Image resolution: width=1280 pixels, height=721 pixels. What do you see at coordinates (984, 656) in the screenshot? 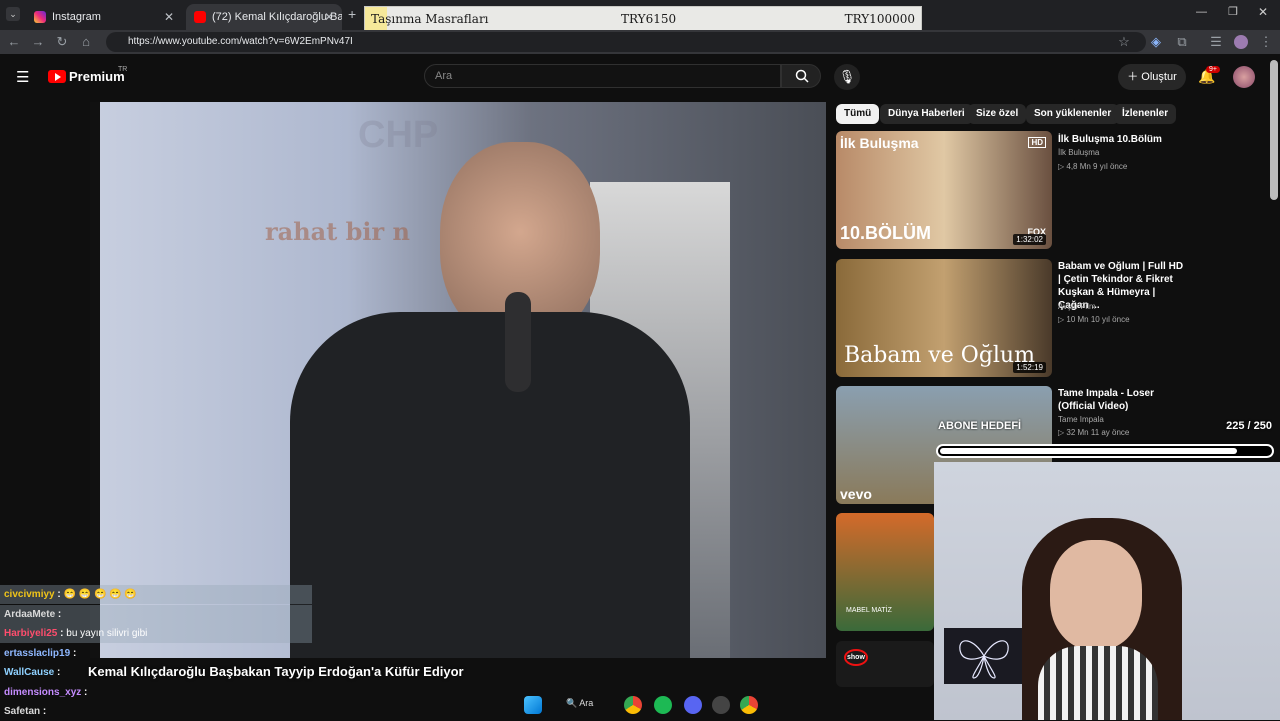
I see `butterfly-frame` at bounding box center [984, 656].